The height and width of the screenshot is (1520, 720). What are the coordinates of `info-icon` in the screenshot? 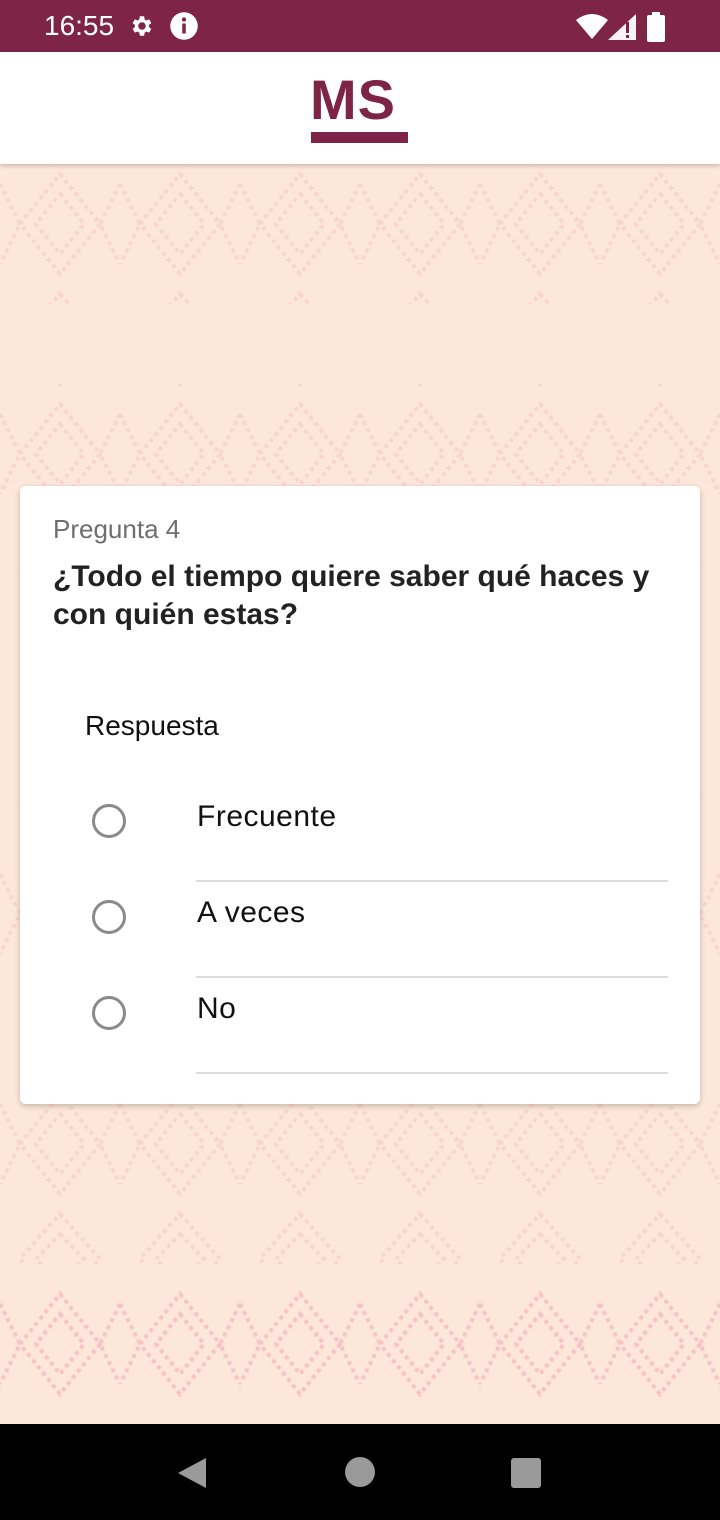 It's located at (184, 26).